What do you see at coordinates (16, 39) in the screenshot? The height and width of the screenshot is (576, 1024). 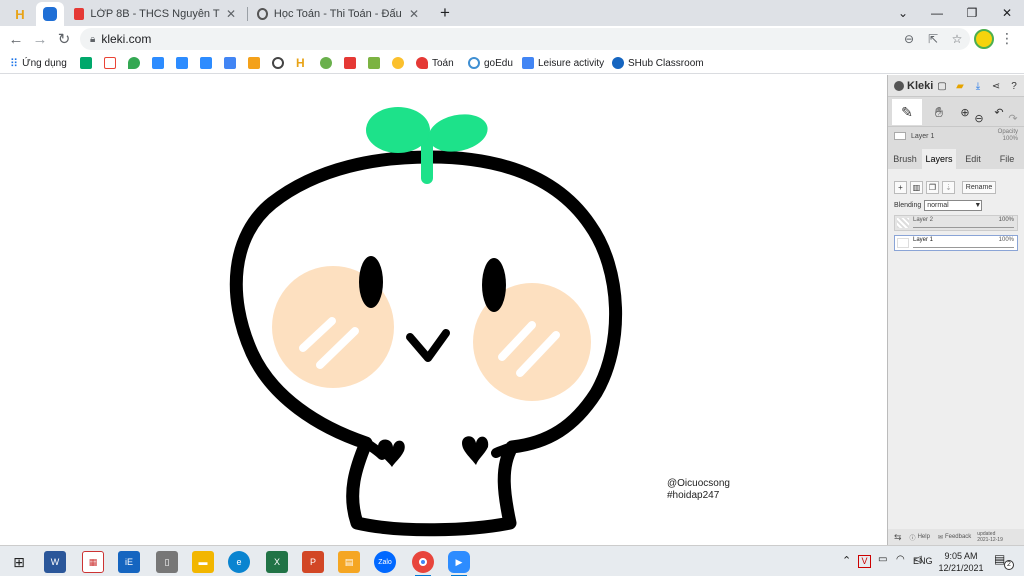 I see `back-button: ←` at bounding box center [16, 39].